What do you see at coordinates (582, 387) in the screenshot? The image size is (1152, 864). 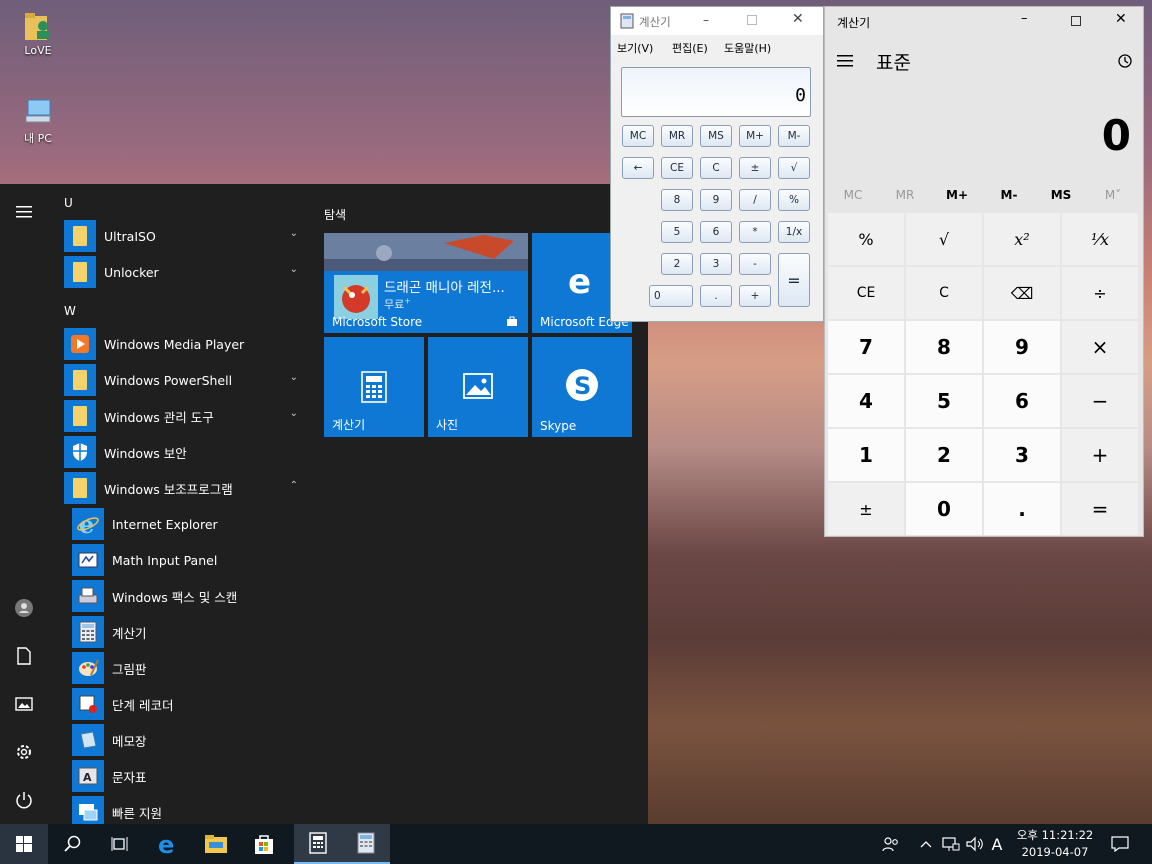 I see `tile-skype: S Skype` at bounding box center [582, 387].